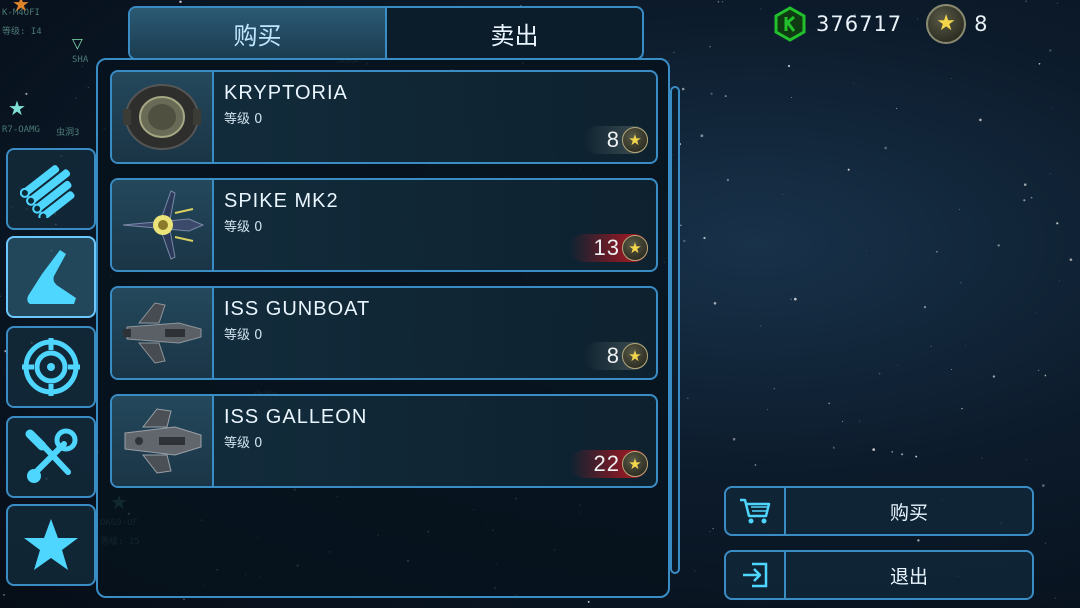  What do you see at coordinates (47, 191) in the screenshot?
I see `missiles-icon` at bounding box center [47, 191].